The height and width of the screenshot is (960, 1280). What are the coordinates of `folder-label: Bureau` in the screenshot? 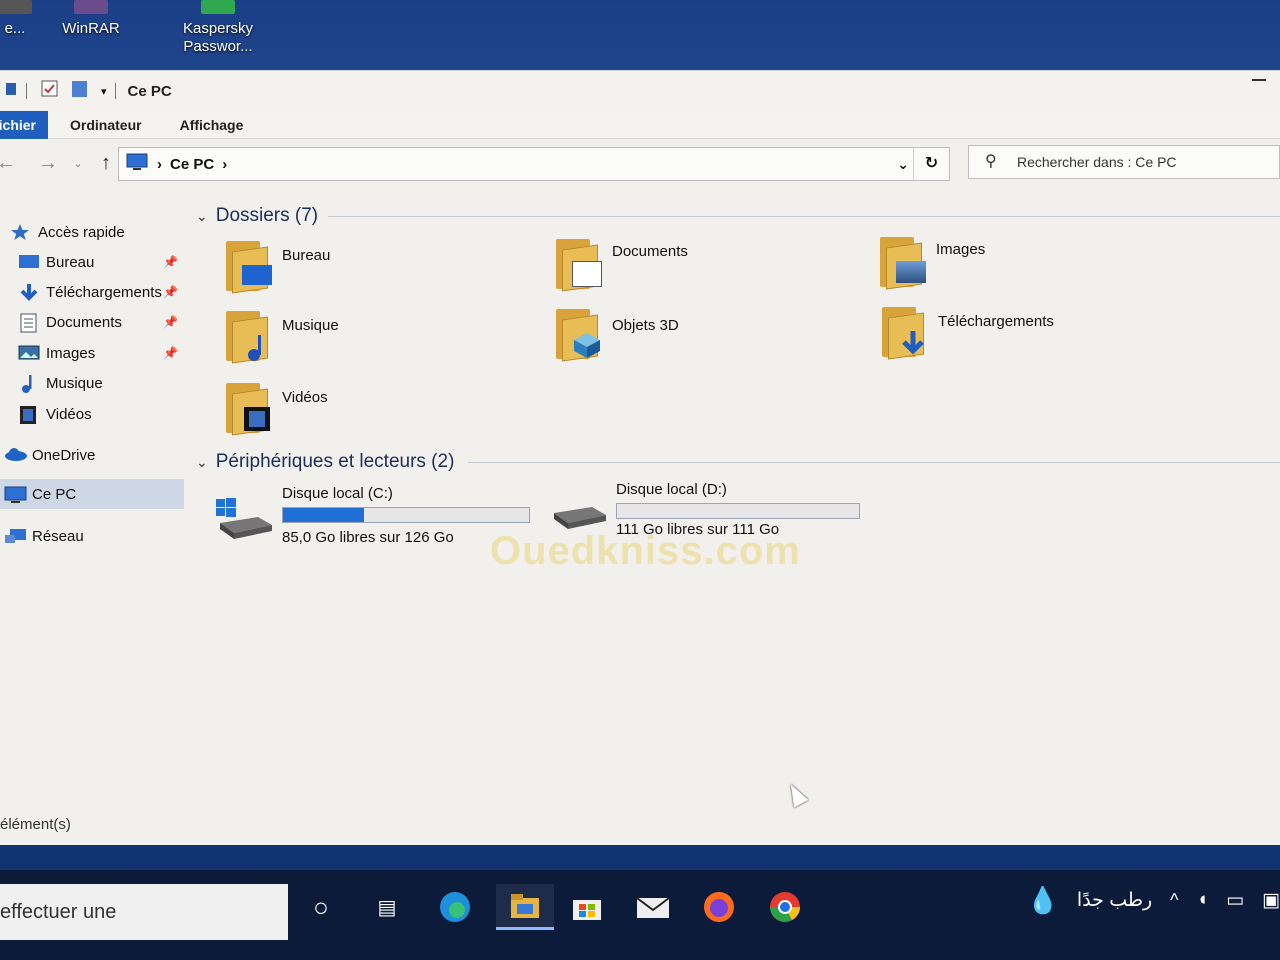 It's located at (306, 255).